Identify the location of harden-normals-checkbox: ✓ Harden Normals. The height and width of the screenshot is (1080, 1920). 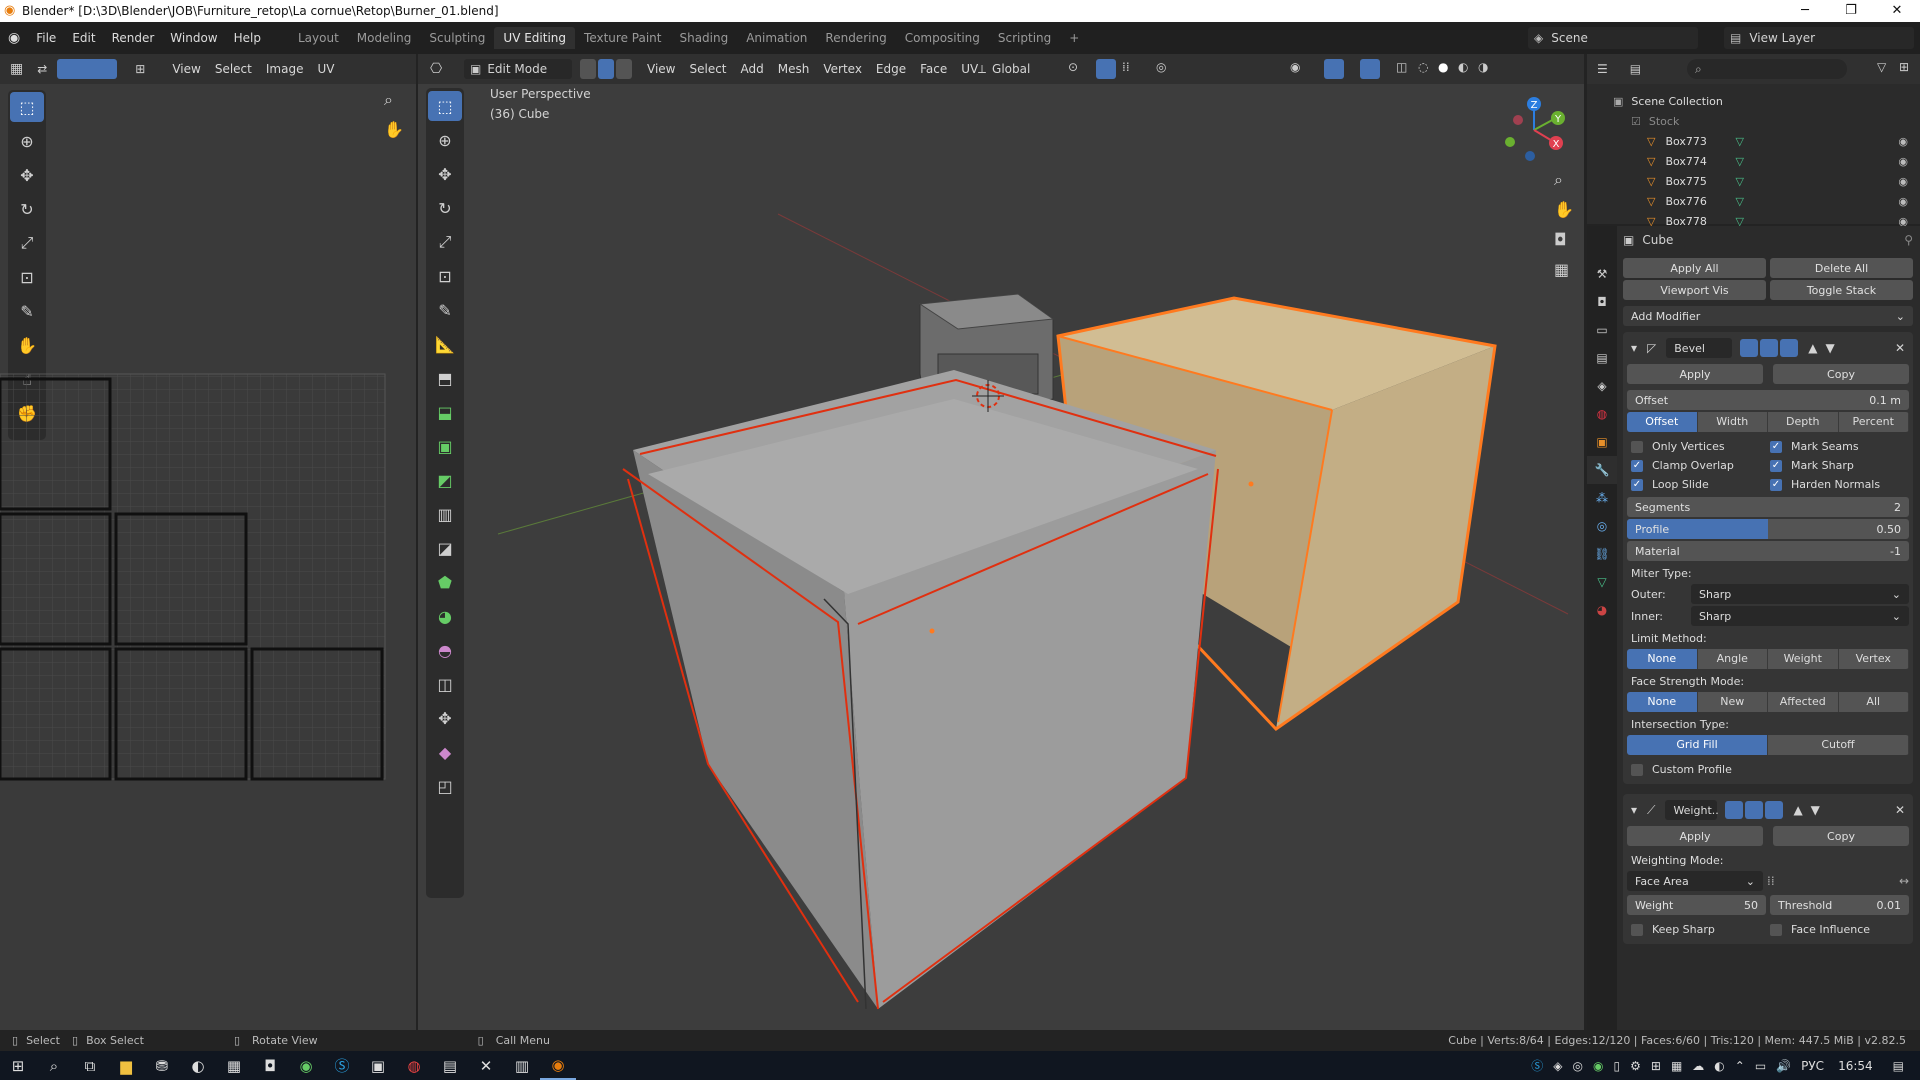
(1839, 484).